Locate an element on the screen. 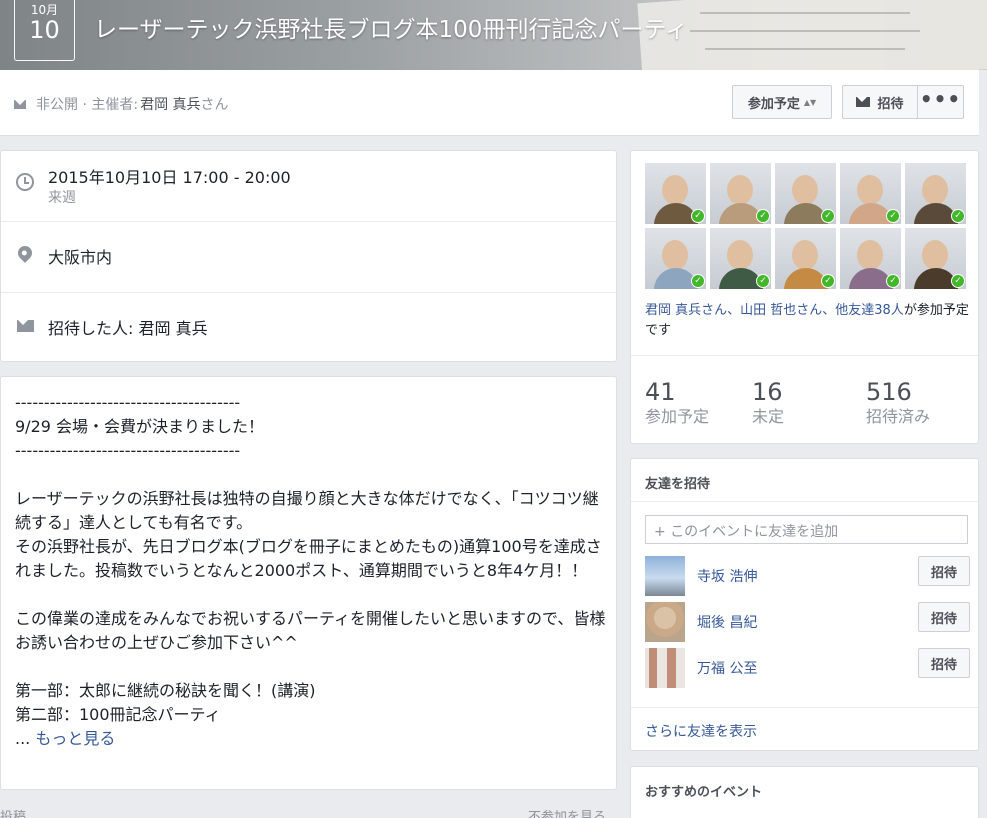 This screenshot has height=818, width=987. see-declined-link: 不参加を見る is located at coordinates (567, 812).